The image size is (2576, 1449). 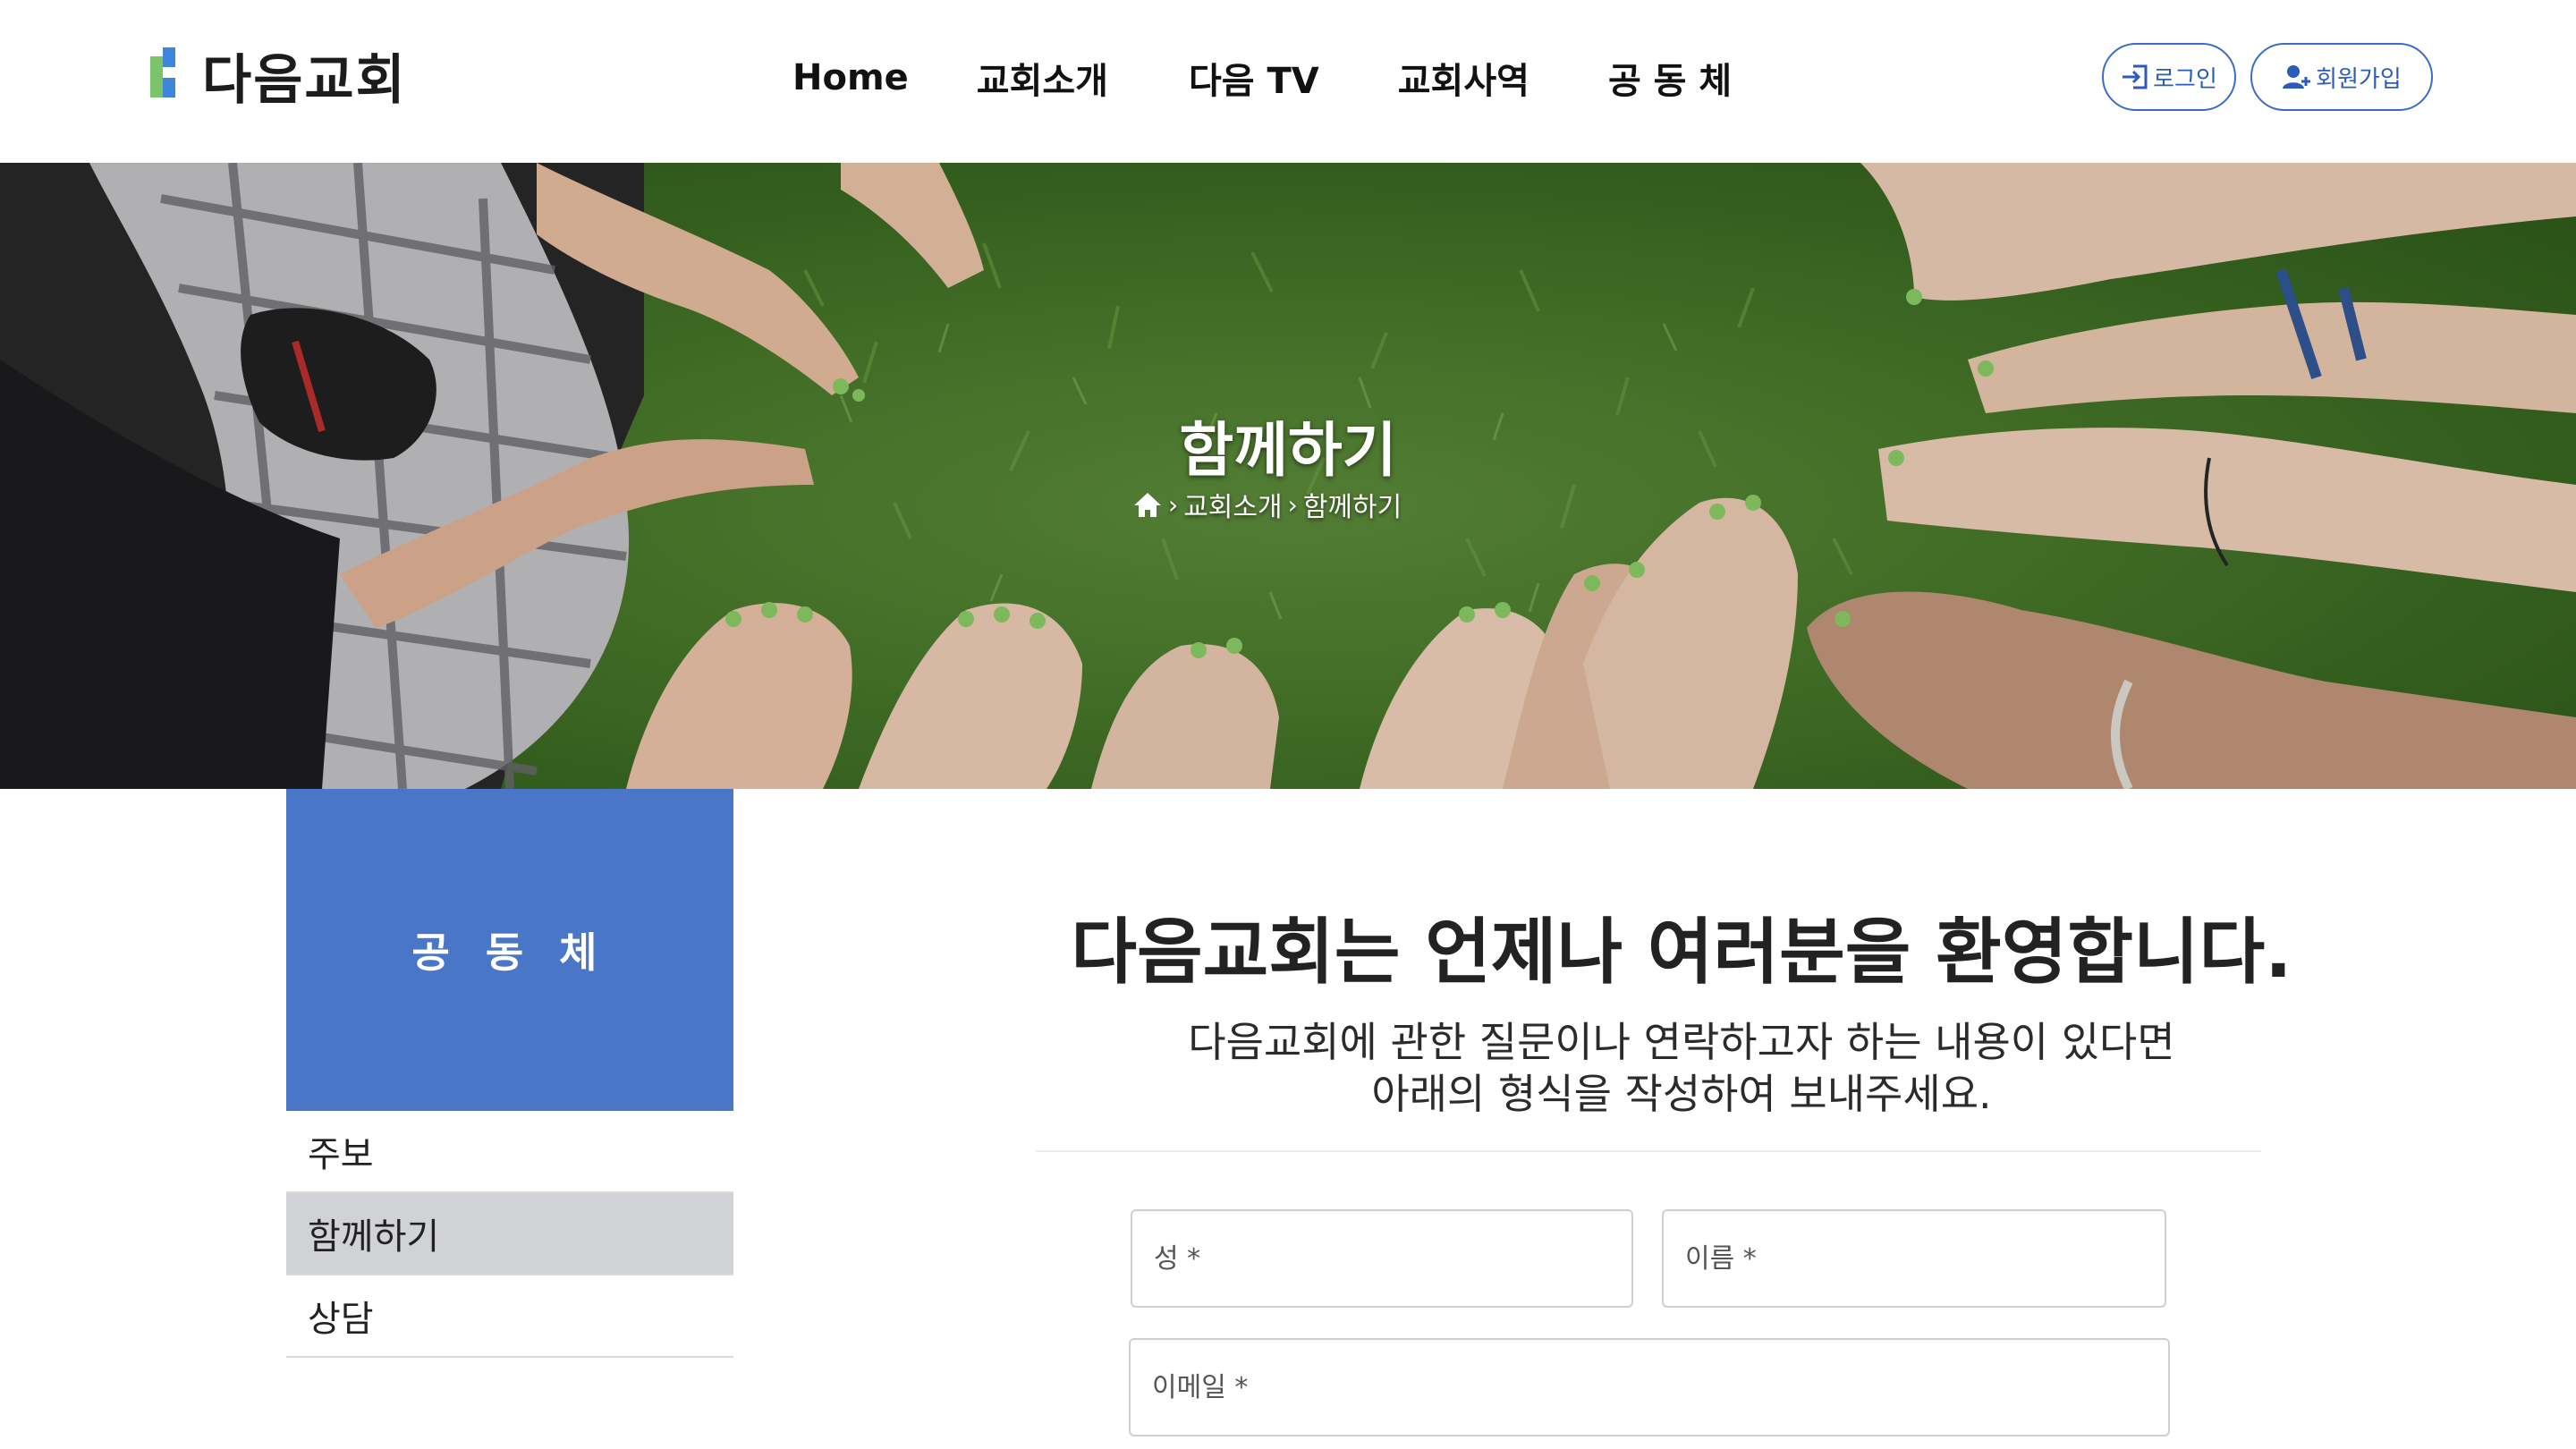 I want to click on login-label: 로그인, so click(x=2185, y=79).